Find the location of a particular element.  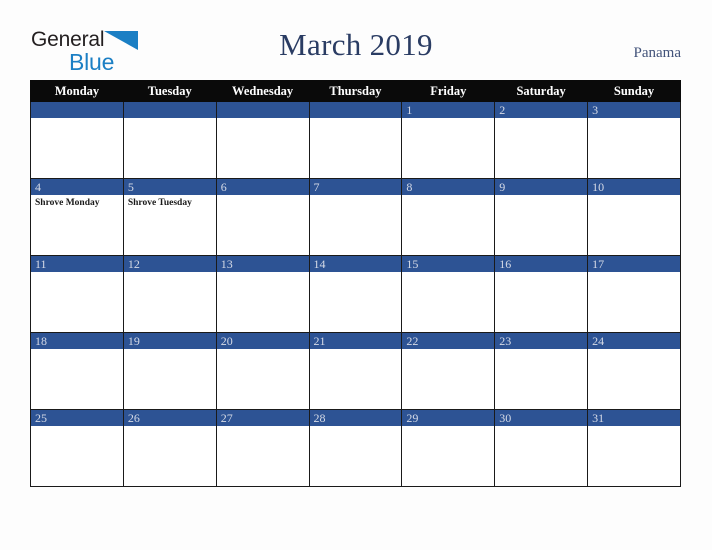

day-cell: 28 is located at coordinates (355, 448).